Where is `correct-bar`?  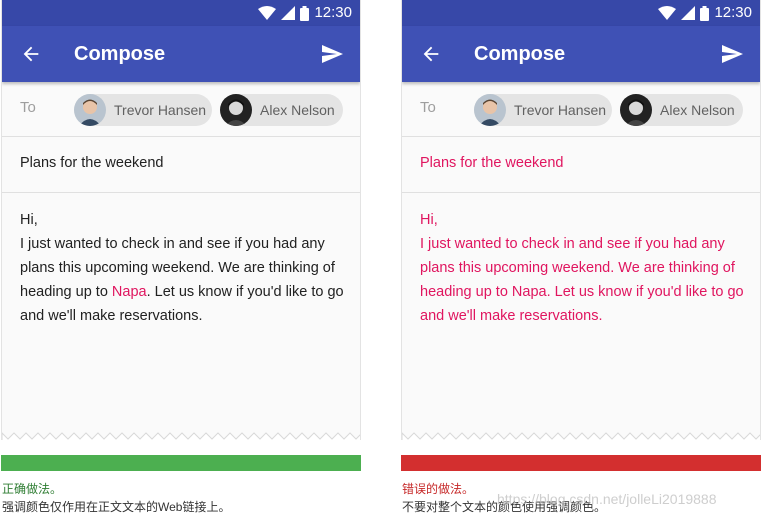
correct-bar is located at coordinates (181, 463).